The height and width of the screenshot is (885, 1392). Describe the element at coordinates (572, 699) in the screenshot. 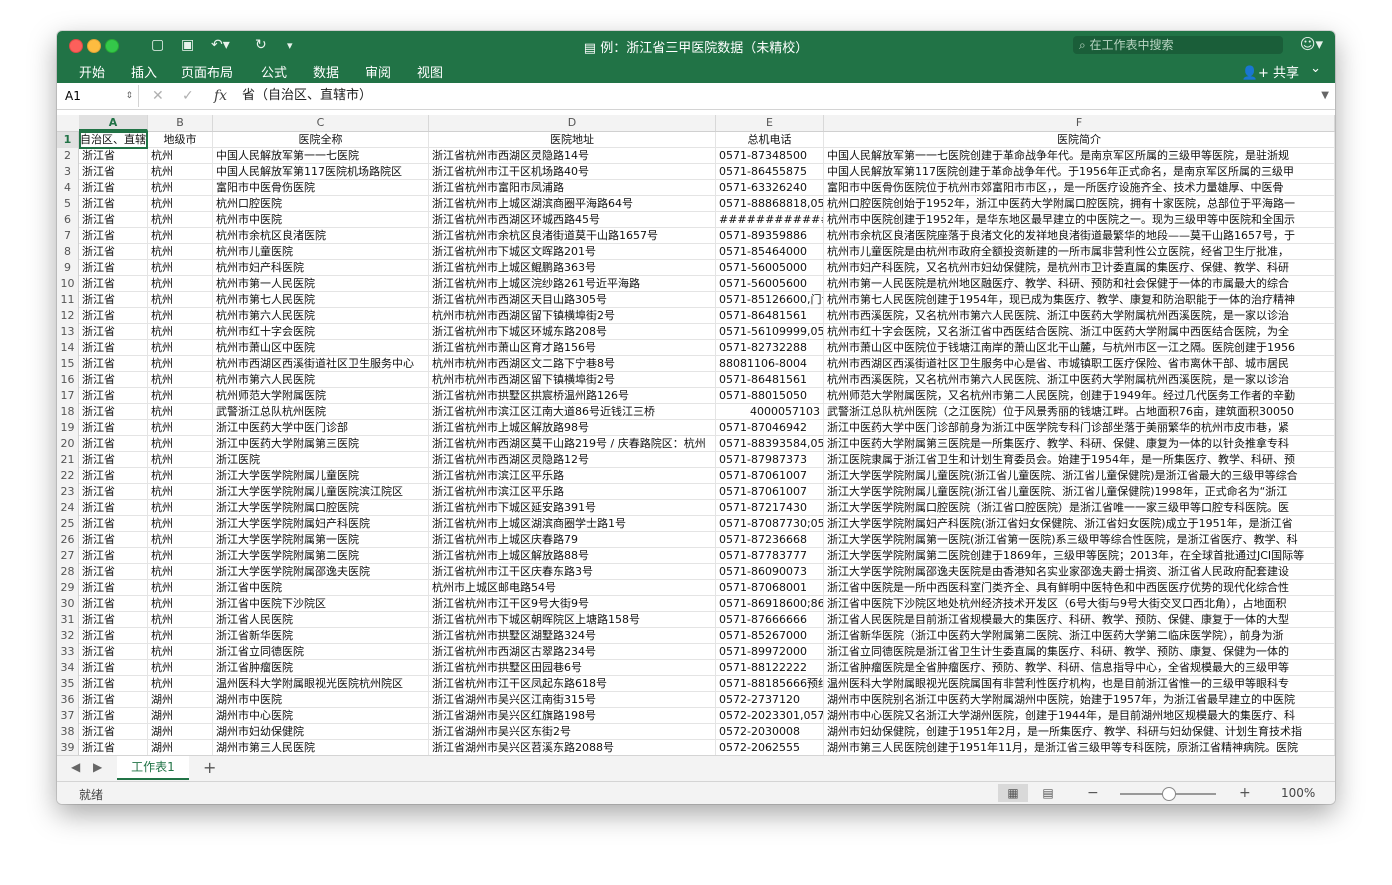

I see `table-cell: 浙江省湖州市吴兴区江南街315号` at that location.